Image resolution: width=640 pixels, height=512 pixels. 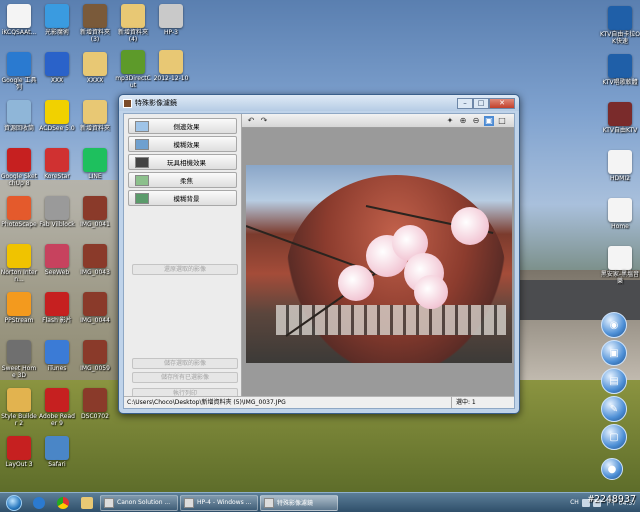 What do you see at coordinates (620, 166) in the screenshot?
I see `desktop-icon: HDMI2` at bounding box center [620, 166].